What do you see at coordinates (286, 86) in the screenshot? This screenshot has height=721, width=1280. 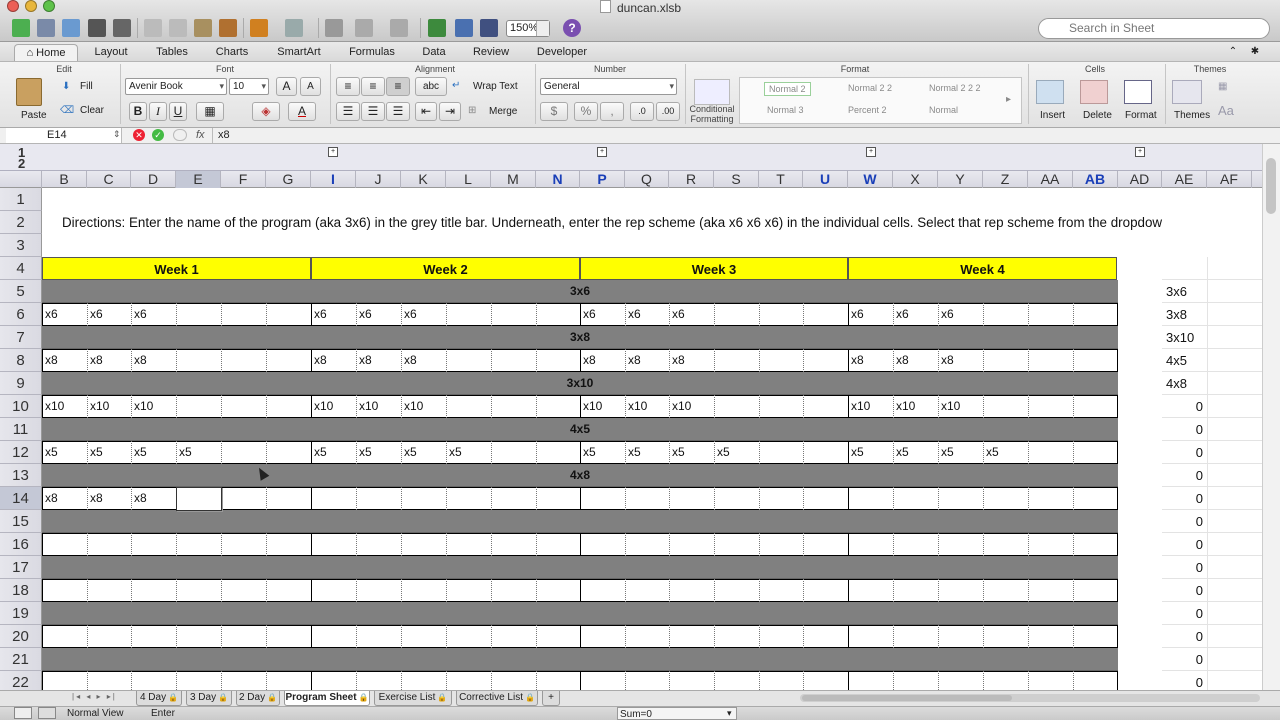 I see `increase-font-icon: A` at bounding box center [286, 86].